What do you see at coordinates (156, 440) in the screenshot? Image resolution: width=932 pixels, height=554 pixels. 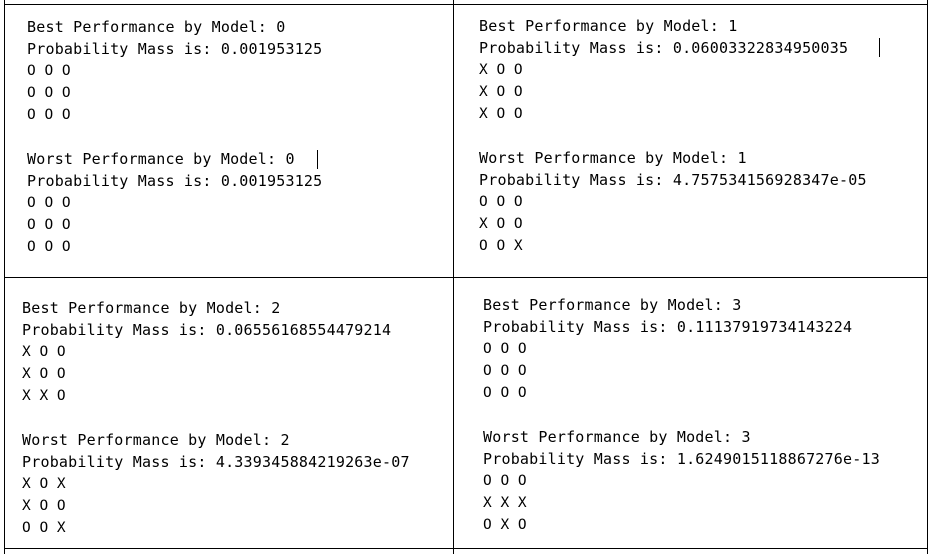 I see `worst-header: Worst Performance by Model: 2` at bounding box center [156, 440].